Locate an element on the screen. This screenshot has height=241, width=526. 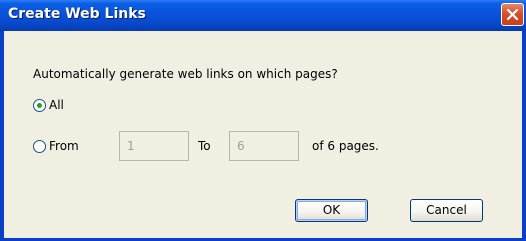
cancel-button: Cancel is located at coordinates (446, 210).